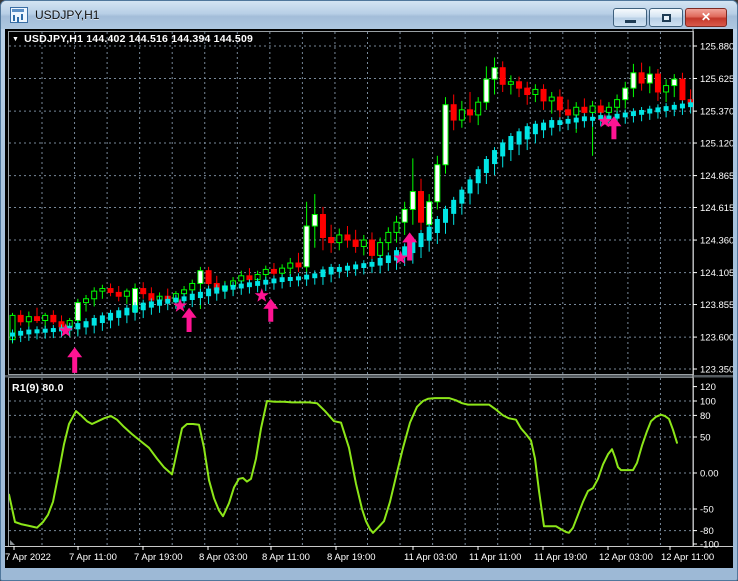 The height and width of the screenshot is (581, 738). Describe the element at coordinates (223, 557) in the screenshot. I see `svg-text: 8 Apr 03:00` at that location.